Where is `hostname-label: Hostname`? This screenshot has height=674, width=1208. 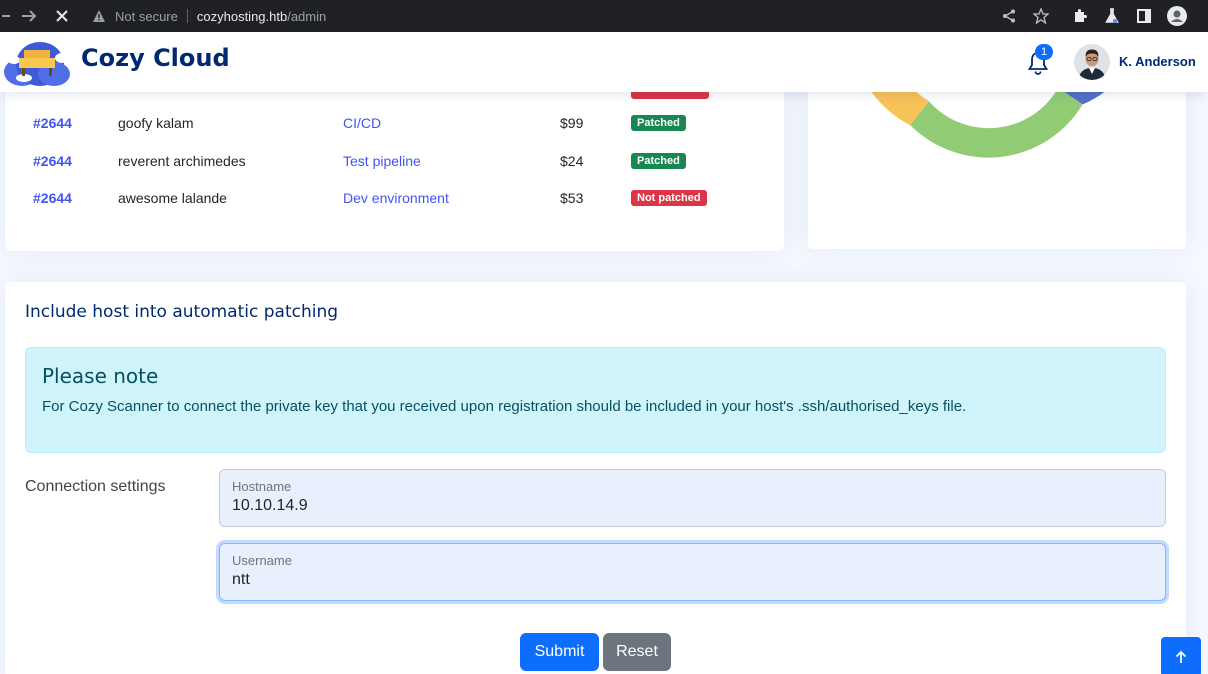 hostname-label: Hostname is located at coordinates (262, 486).